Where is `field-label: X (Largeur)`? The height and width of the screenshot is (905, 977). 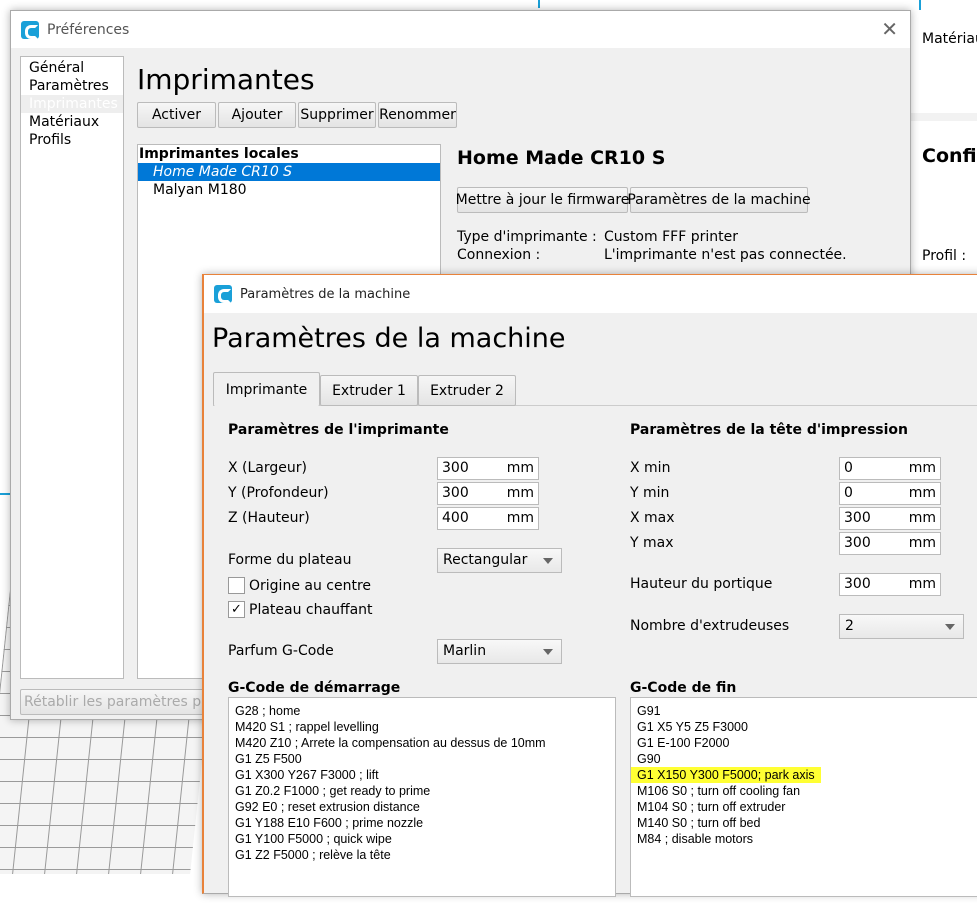
field-label: X (Largeur) is located at coordinates (267, 468).